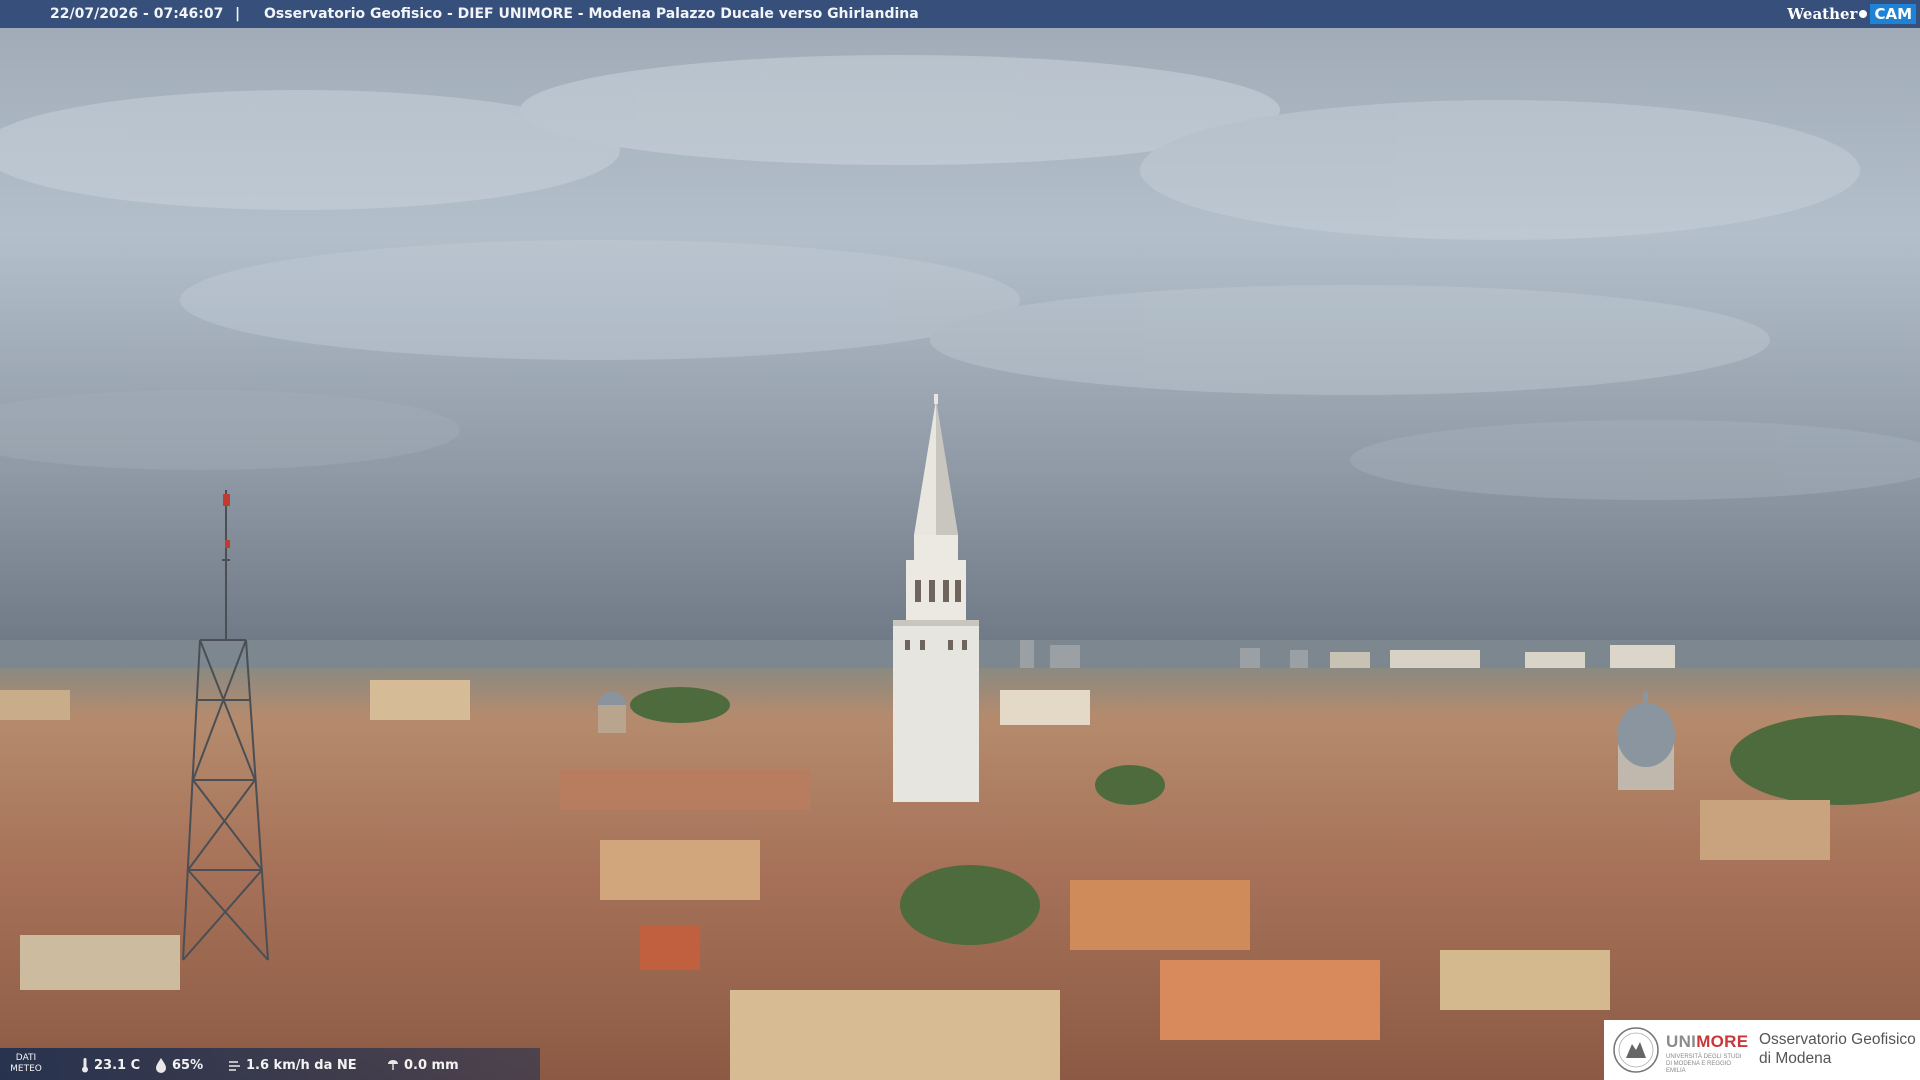  What do you see at coordinates (26, 1069) in the screenshot?
I see `weather-label-line2: METEO` at bounding box center [26, 1069].